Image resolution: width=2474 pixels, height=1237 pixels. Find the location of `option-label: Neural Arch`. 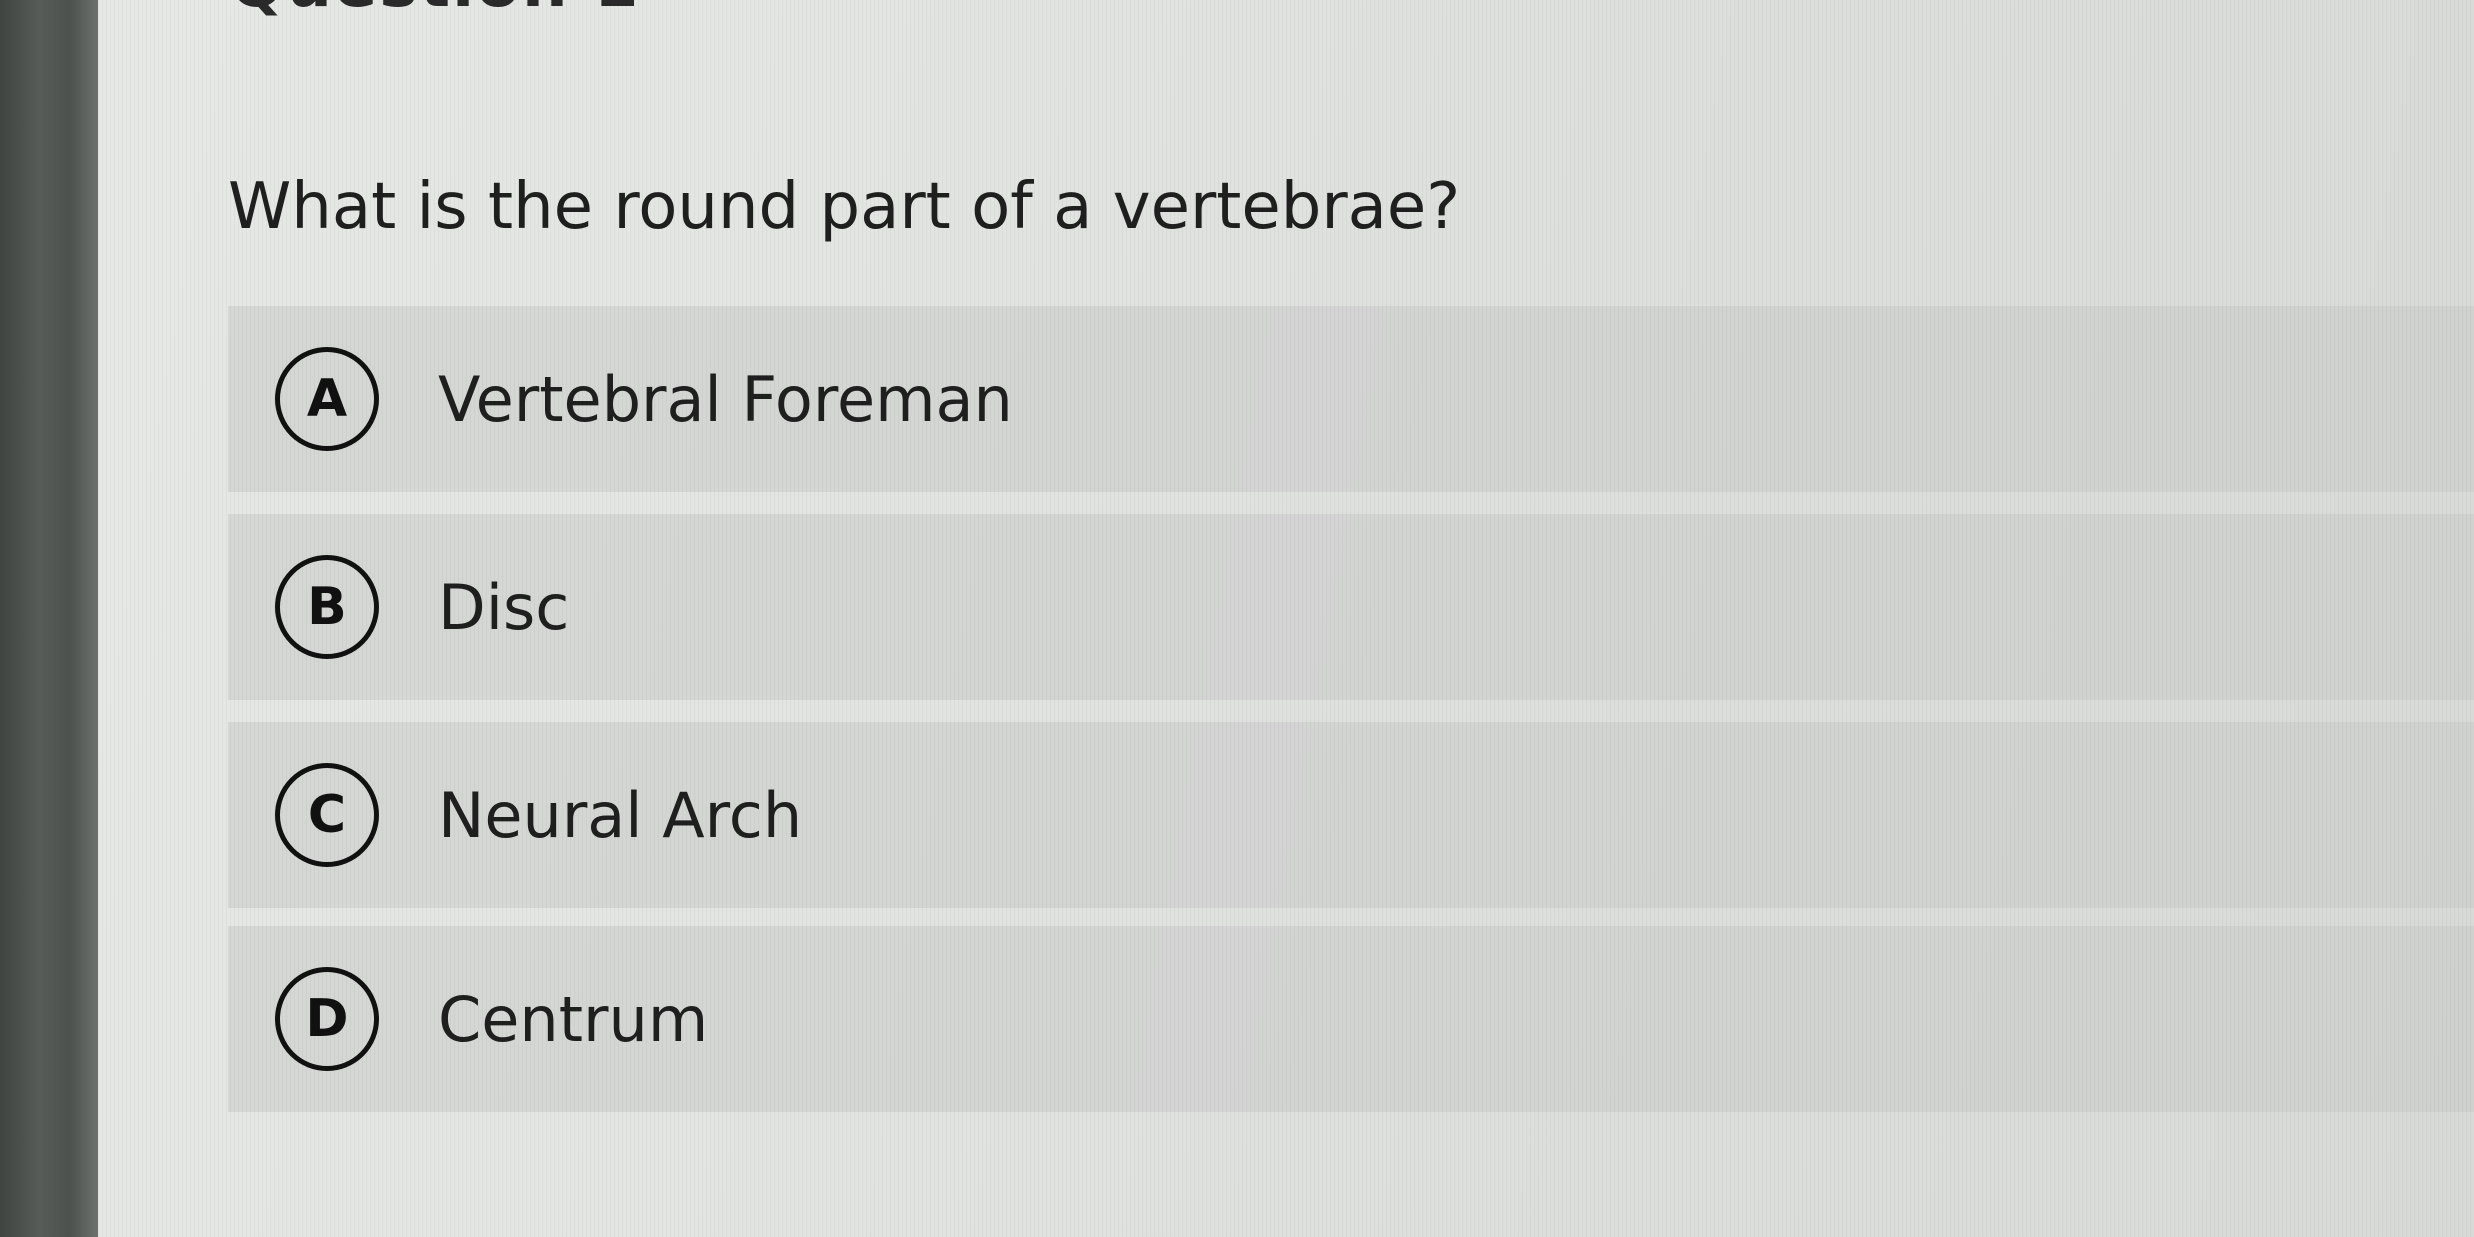

option-label: Neural Arch is located at coordinates (620, 815).